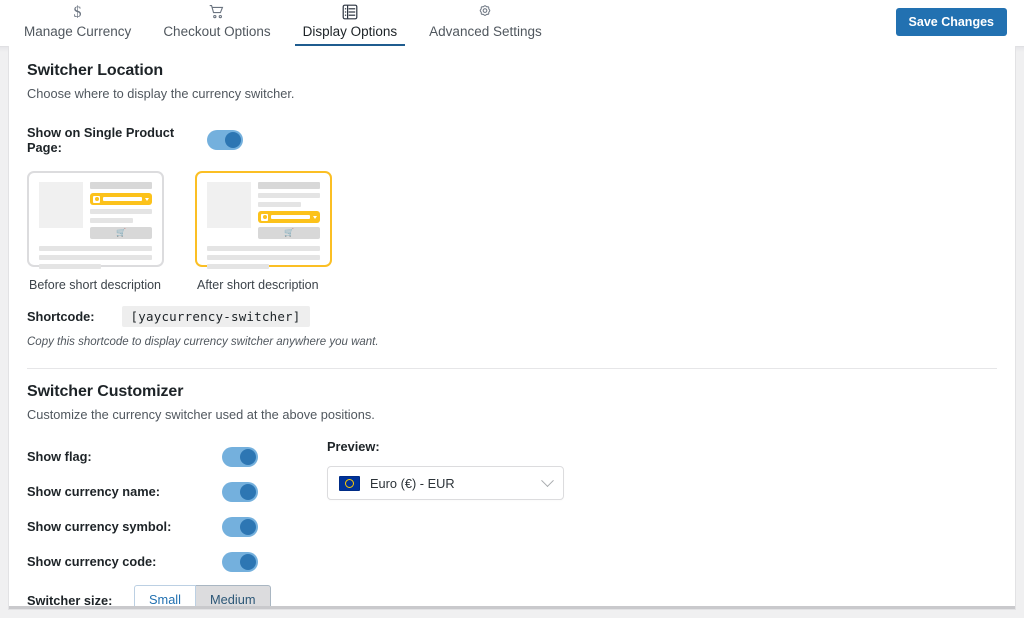 The height and width of the screenshot is (618, 1024). I want to click on tab-display-options: Display Options, so click(350, 23).